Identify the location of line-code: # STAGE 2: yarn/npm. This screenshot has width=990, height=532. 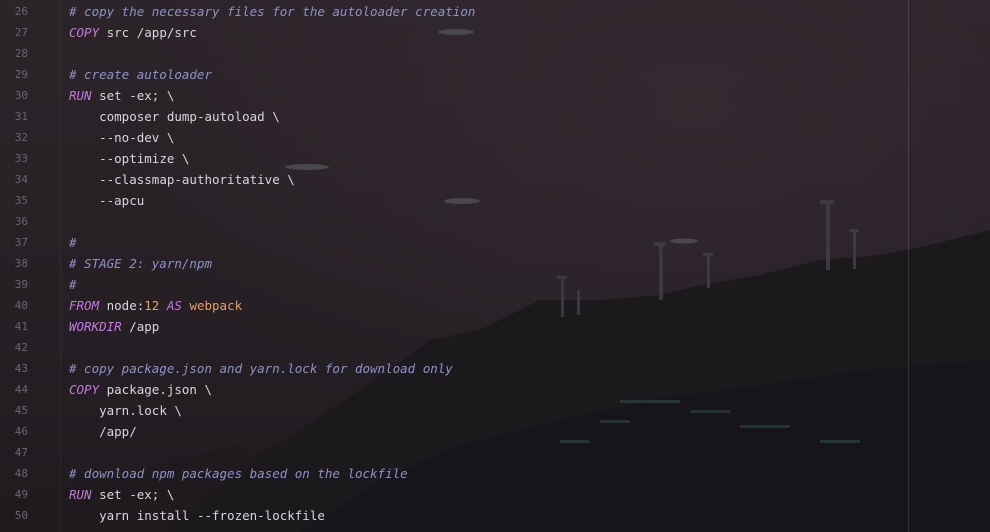
(140, 263).